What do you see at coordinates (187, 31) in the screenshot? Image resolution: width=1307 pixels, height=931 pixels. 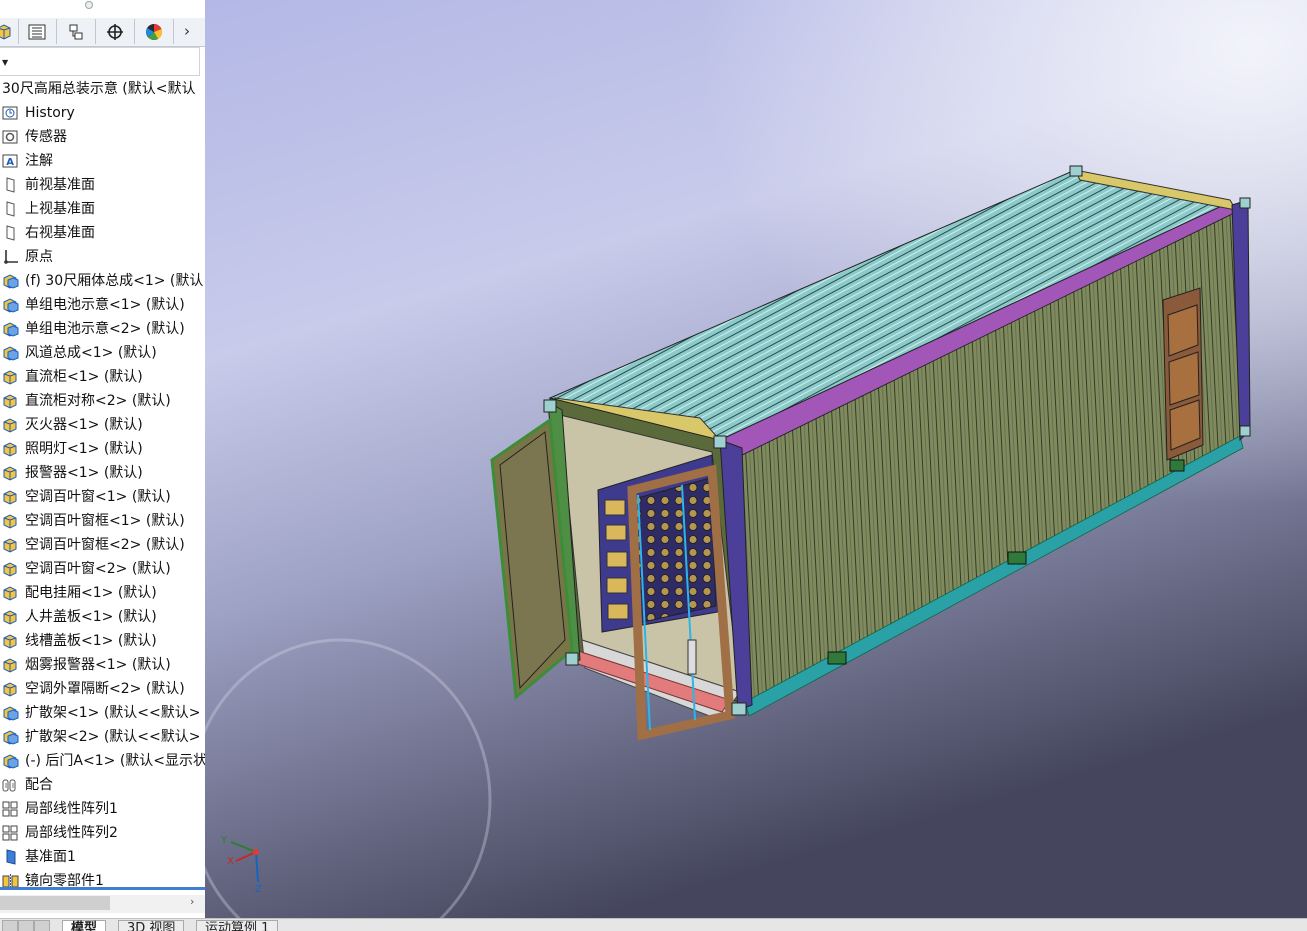 I see `more-tabs-chevron-icon: ›` at bounding box center [187, 31].